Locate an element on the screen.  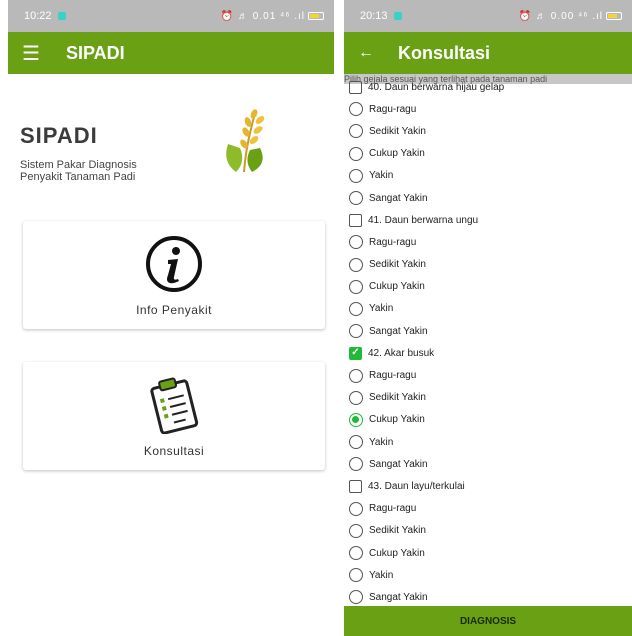
row-label: 41. Daun berwarna ungu is located at coordinates (423, 220).